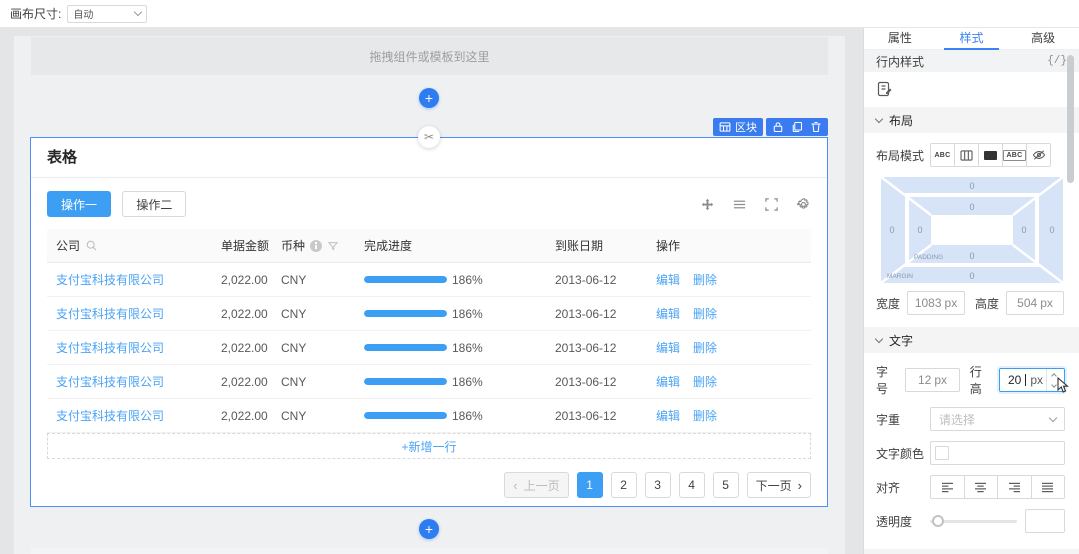 This screenshot has height=554, width=1079. Describe the element at coordinates (971, 61) in the screenshot. I see `inline-style-header: 行内样式 {/}` at that location.